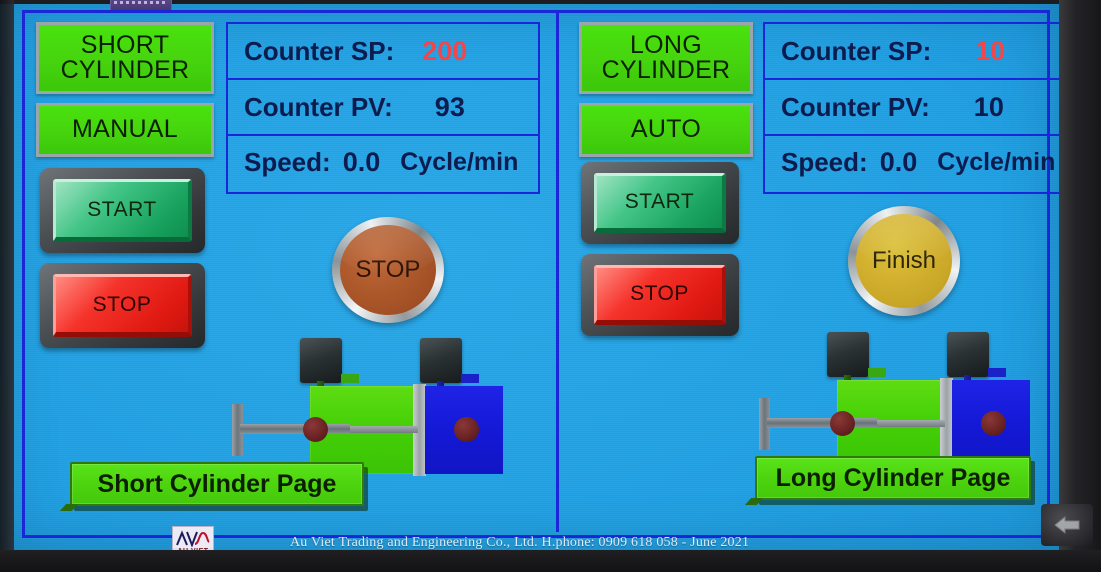  I want to click on long-counter-sp-value: 10, so click(990, 51).